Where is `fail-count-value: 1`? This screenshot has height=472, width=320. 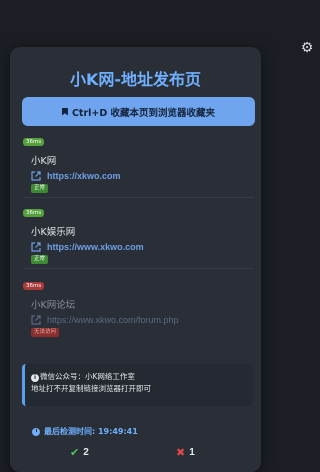
fail-count-value: 1 is located at coordinates (192, 452).